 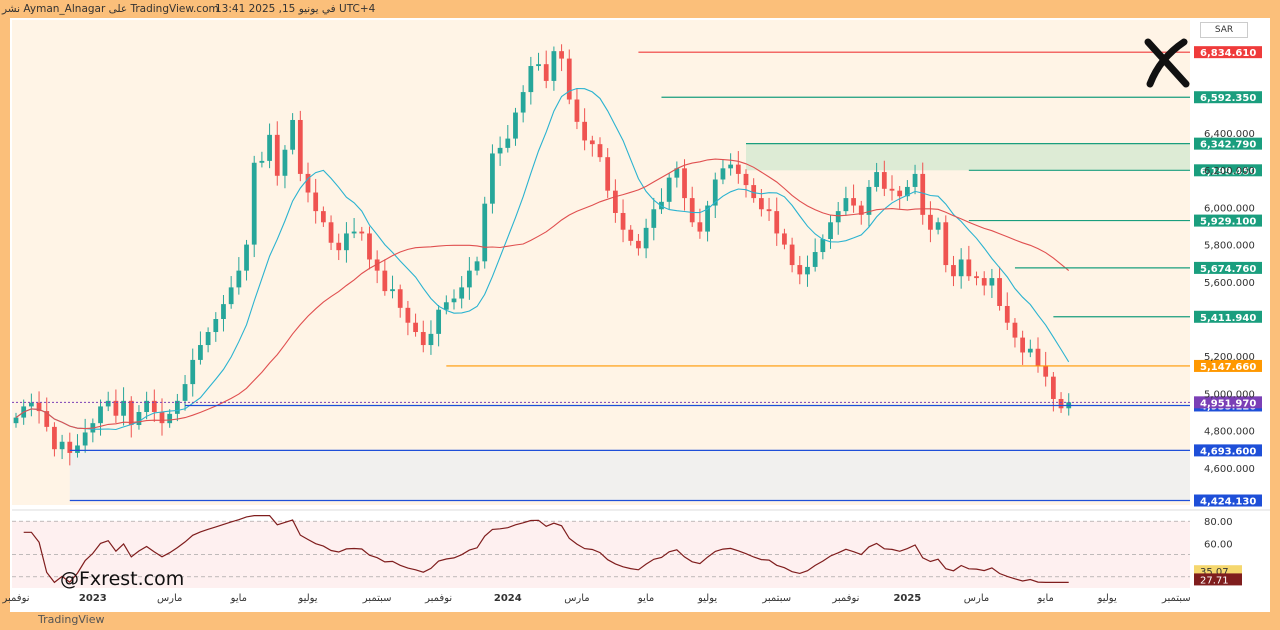 I want to click on currency-button: SAR, so click(x=1224, y=30).